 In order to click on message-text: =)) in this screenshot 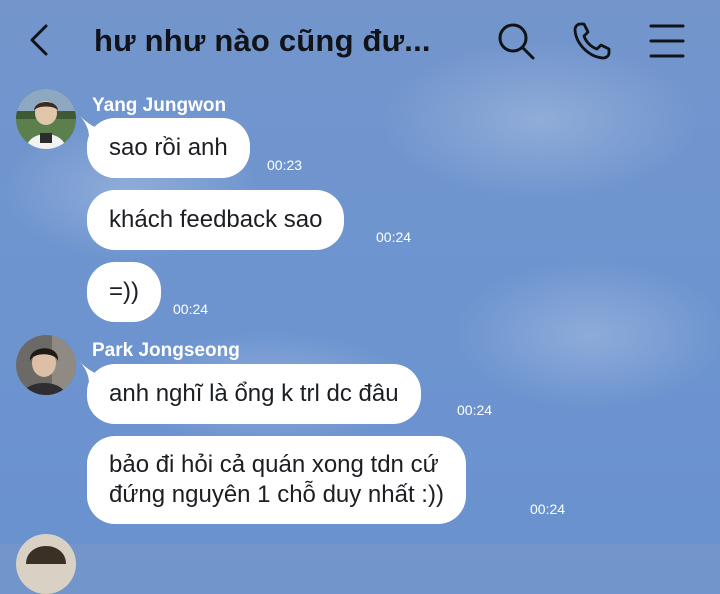, I will do `click(124, 291)`.